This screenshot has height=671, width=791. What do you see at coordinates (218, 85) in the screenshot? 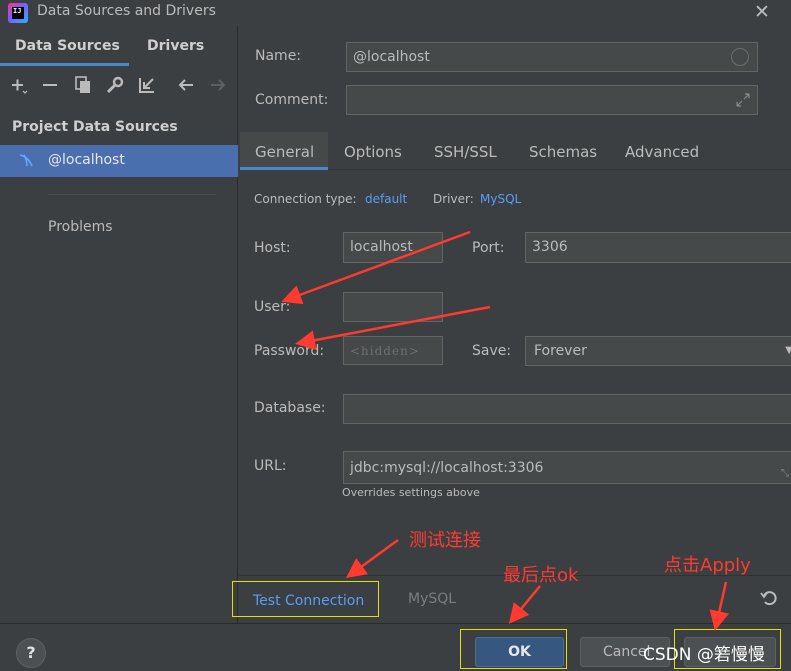
I see `forward-arrow-icon` at bounding box center [218, 85].